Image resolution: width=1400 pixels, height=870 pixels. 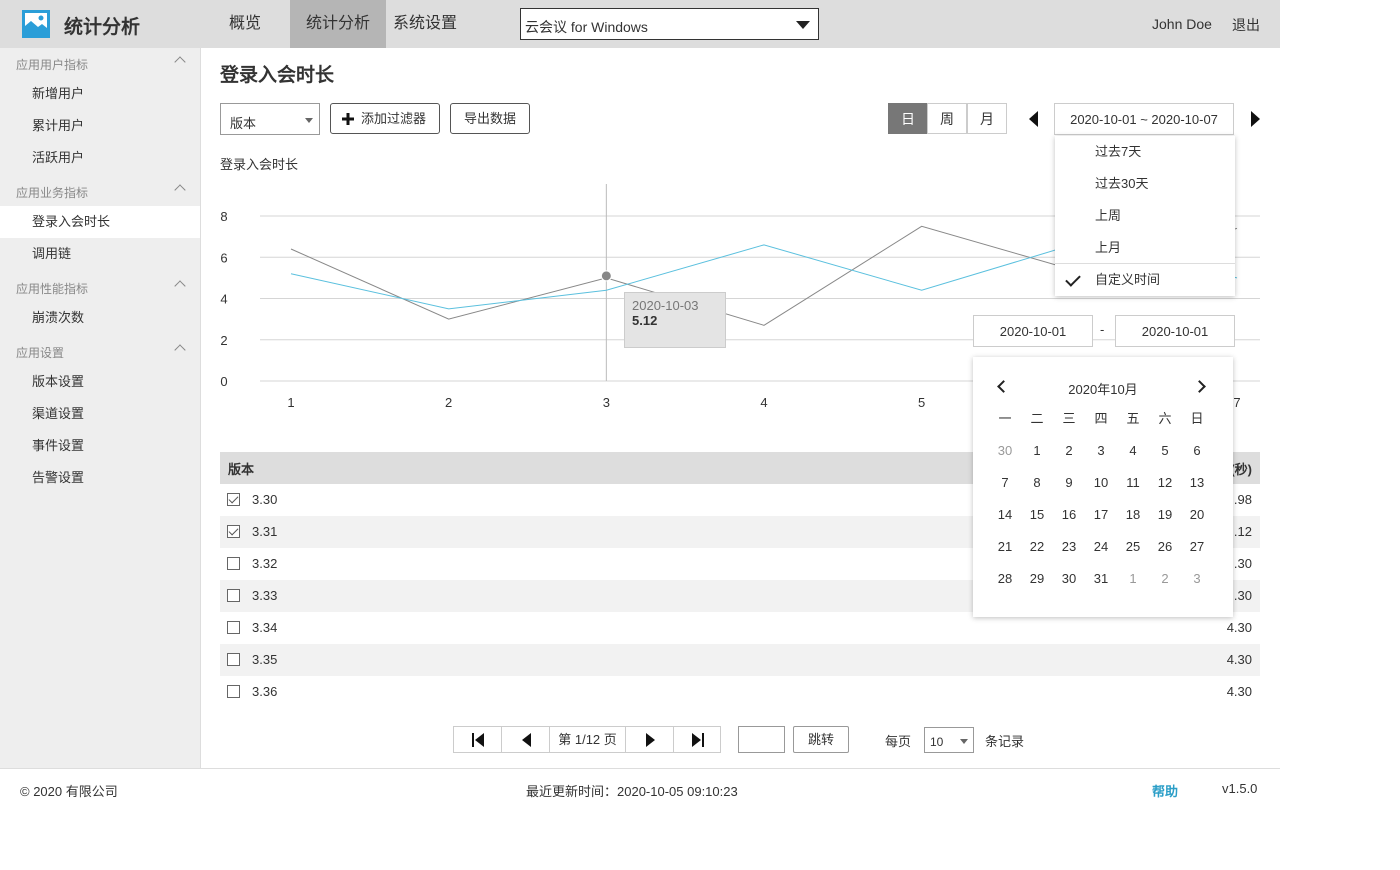 What do you see at coordinates (1101, 515) in the screenshot?
I see `calendar-day: 17` at bounding box center [1101, 515].